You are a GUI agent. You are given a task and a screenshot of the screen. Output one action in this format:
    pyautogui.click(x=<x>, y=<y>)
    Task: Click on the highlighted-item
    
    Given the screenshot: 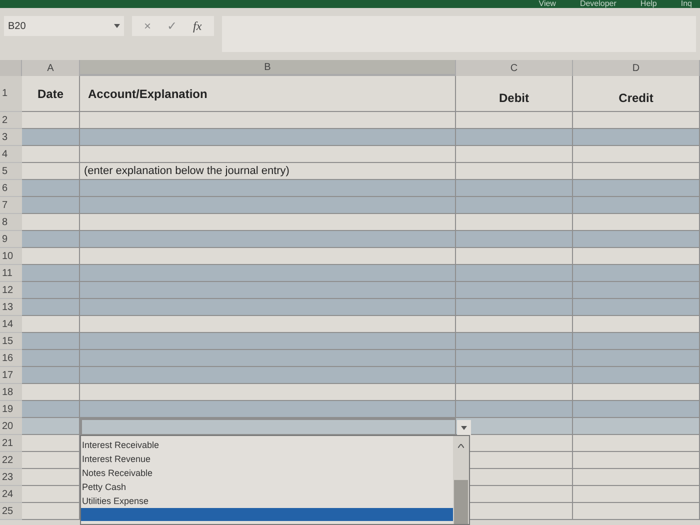 What is the action you would take?
    pyautogui.click(x=267, y=514)
    